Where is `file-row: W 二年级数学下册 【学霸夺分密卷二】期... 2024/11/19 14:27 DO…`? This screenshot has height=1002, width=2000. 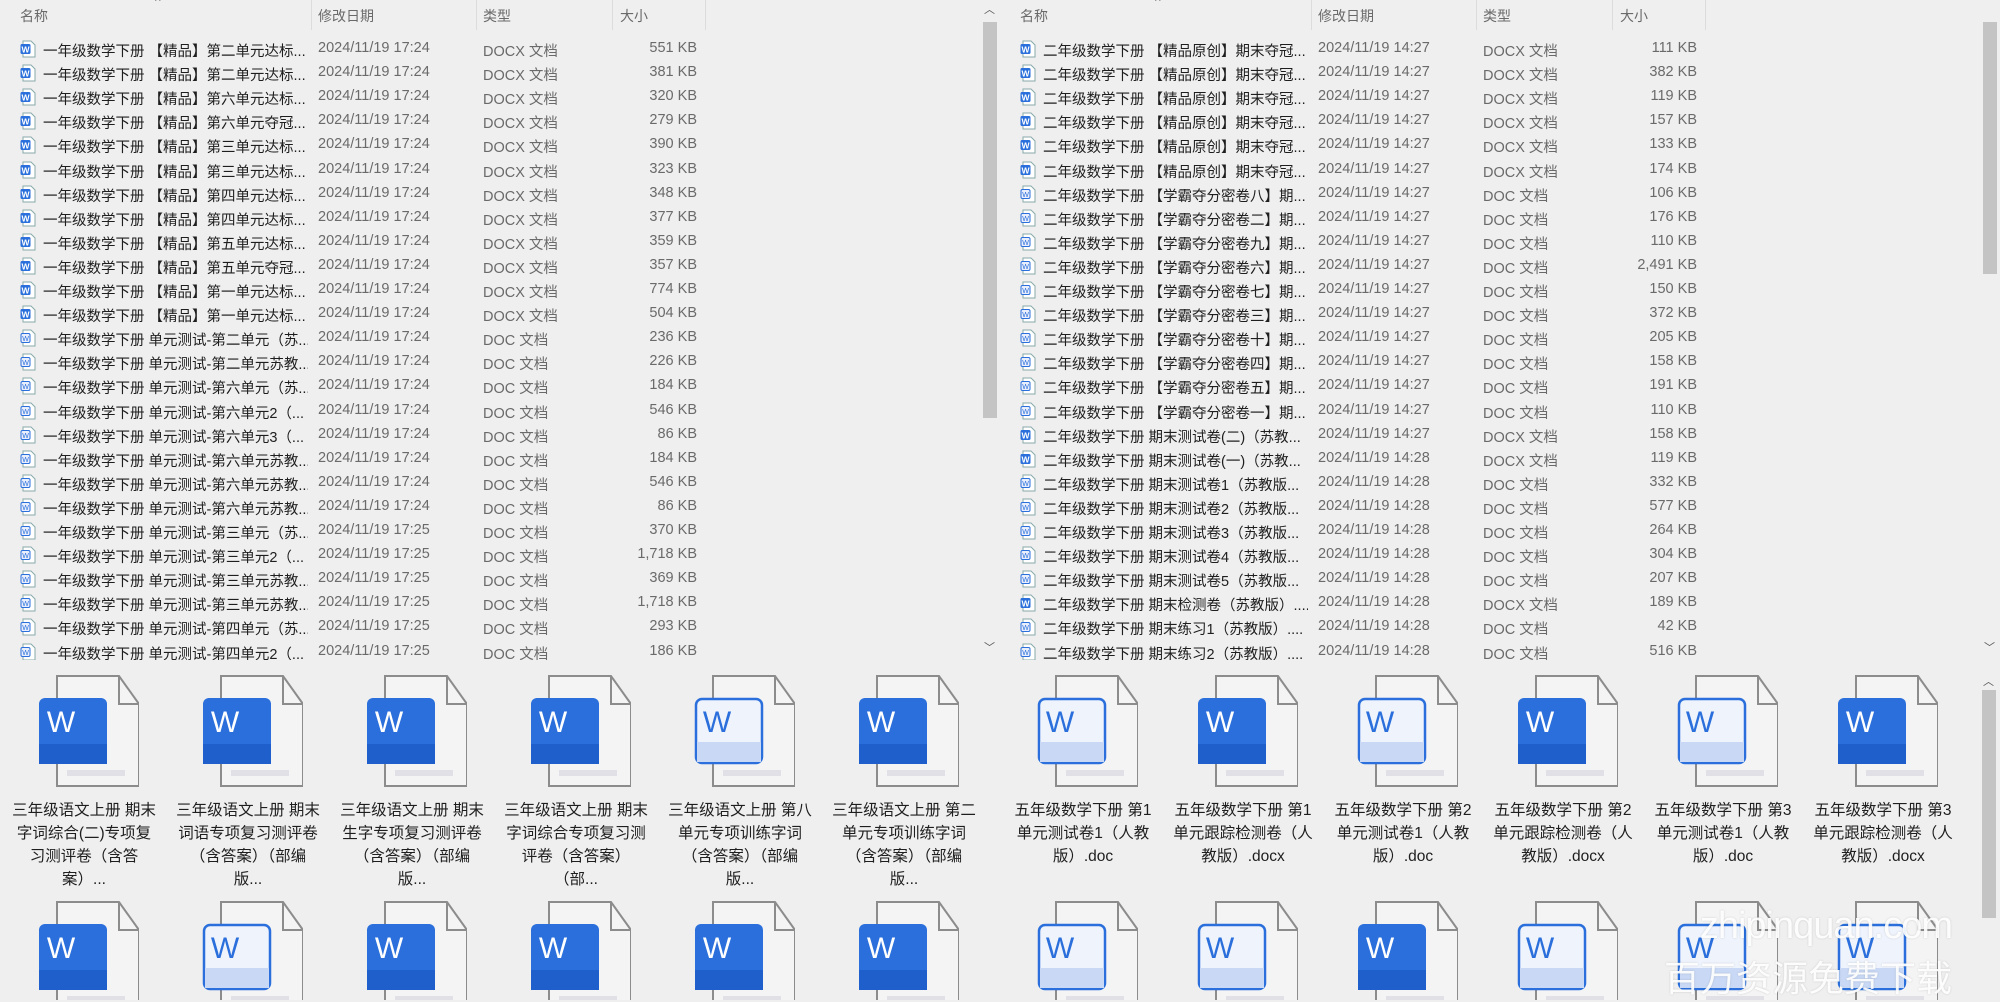
file-row: W 二年级数学下册 【学霸夺分密卷二】期... 2024/11/19 14:27 DO… is located at coordinates (1490, 218).